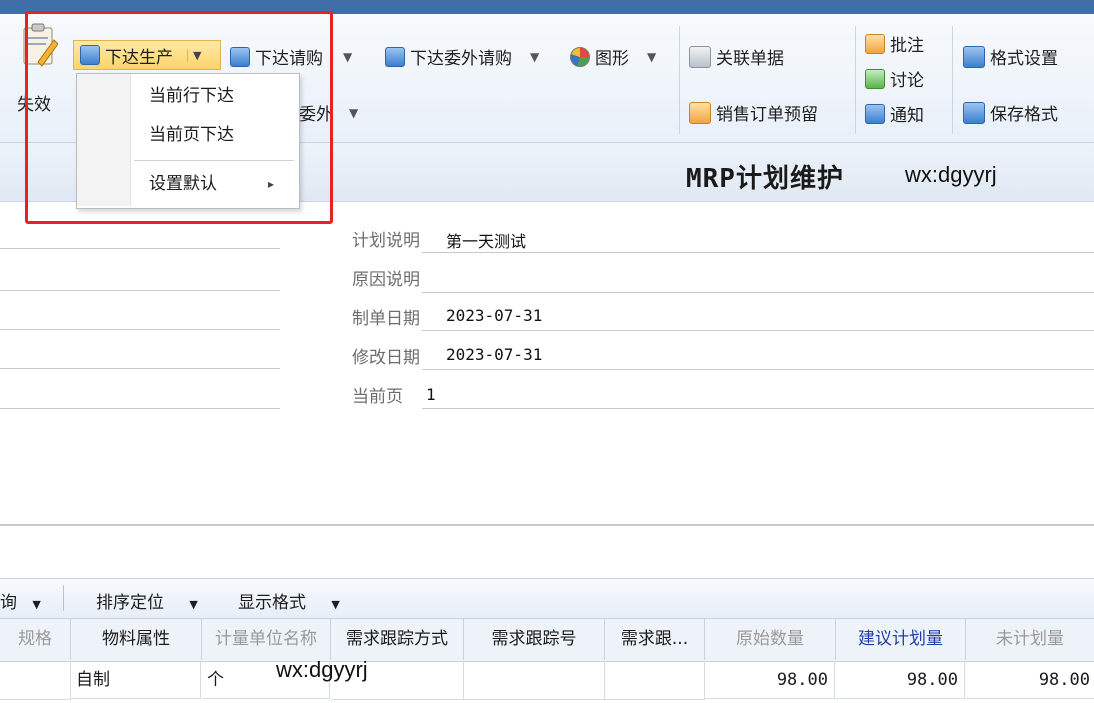 This screenshot has height=703, width=1094. What do you see at coordinates (770, 639) in the screenshot?
I see `column-header-orig-qty: 原始数量` at bounding box center [770, 639].